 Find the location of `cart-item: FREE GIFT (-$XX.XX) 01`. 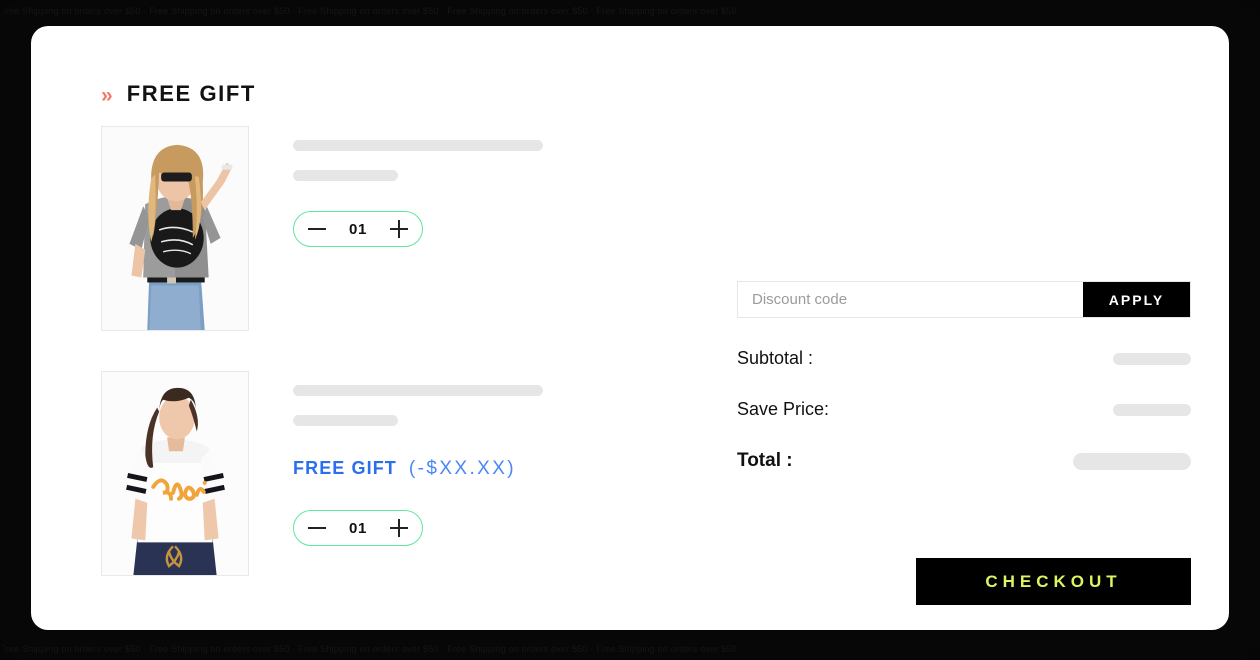

cart-item: FREE GIFT (-$XX.XX) 01 is located at coordinates (327, 473).